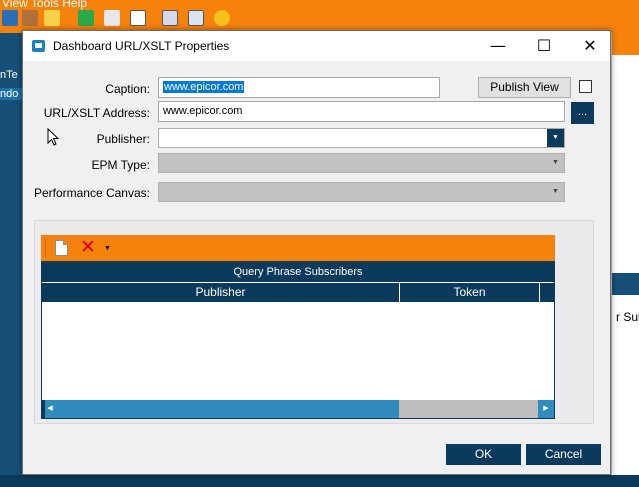 The image size is (639, 487). Describe the element at coordinates (38, 46) in the screenshot. I see `app-icon` at that location.